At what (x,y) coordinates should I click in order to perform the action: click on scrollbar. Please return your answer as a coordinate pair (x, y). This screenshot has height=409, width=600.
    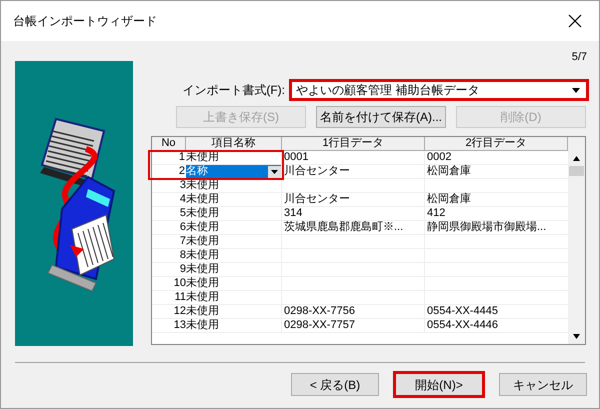
    Looking at the image, I should click on (576, 240).